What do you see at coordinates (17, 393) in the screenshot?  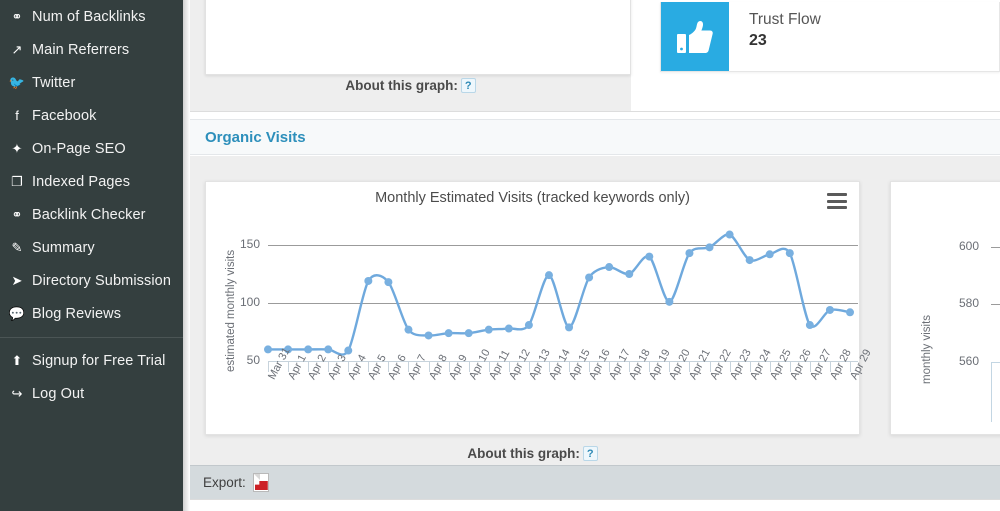 I see `logout-icon: ↪` at bounding box center [17, 393].